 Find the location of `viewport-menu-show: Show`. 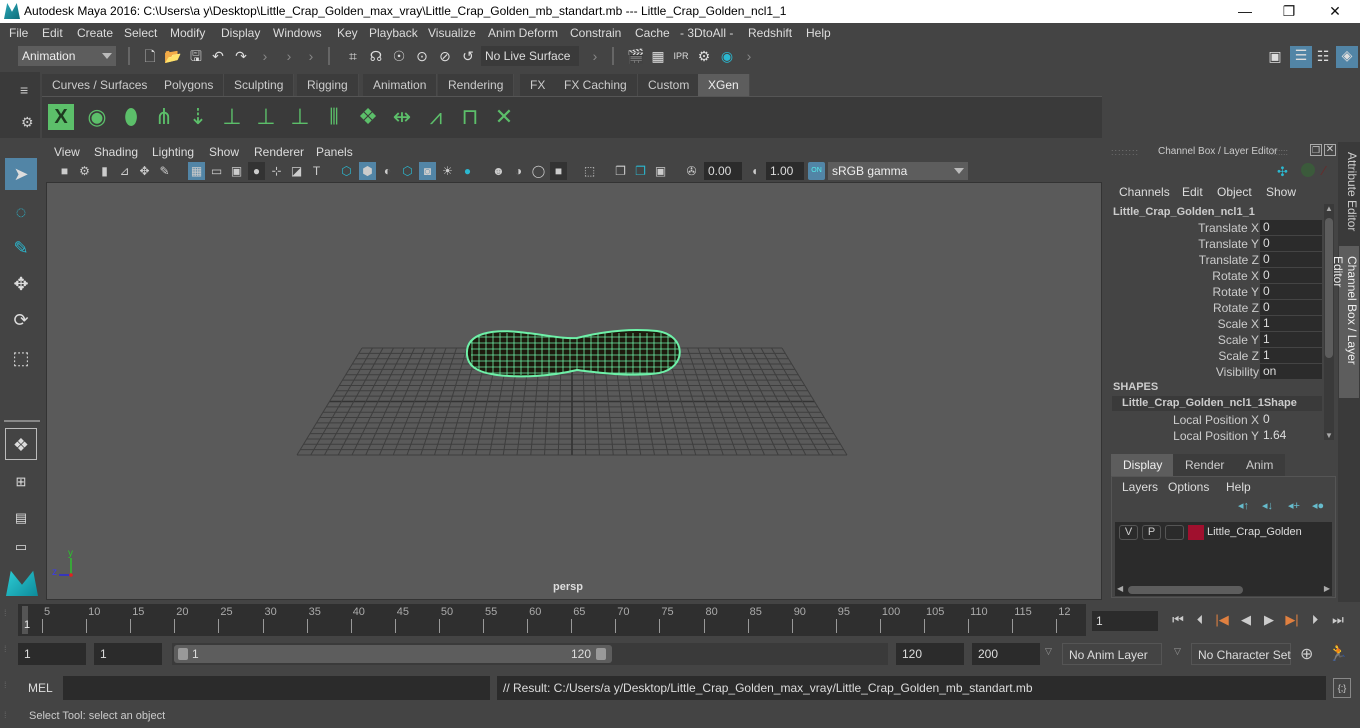

viewport-menu-show: Show is located at coordinates (224, 152).